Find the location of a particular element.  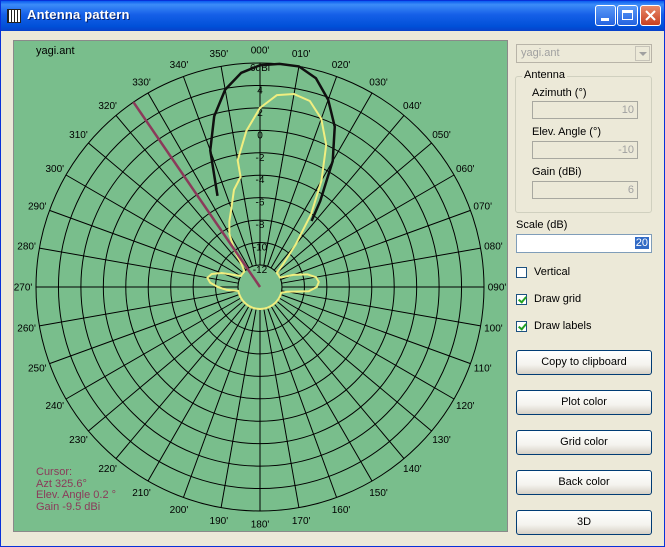

azimuth-angle-label: 130' is located at coordinates (441, 440).